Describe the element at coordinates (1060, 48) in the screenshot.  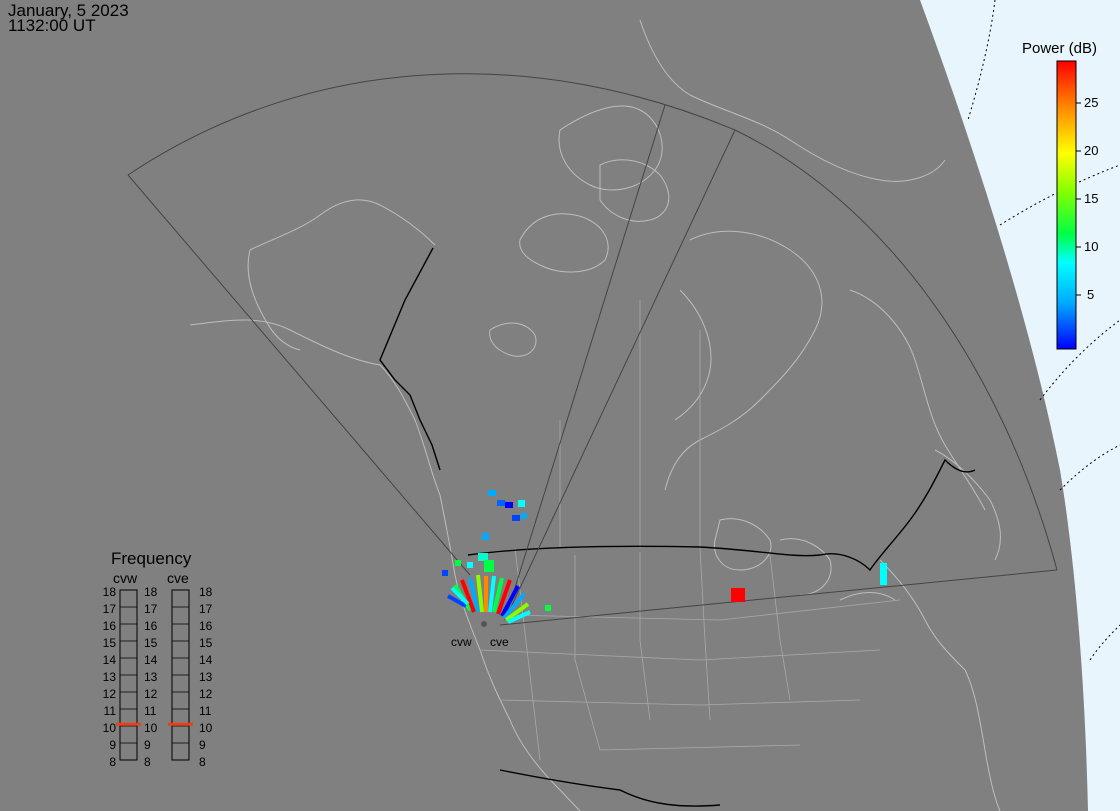
I see `colorbar-title: Power (dB)` at that location.